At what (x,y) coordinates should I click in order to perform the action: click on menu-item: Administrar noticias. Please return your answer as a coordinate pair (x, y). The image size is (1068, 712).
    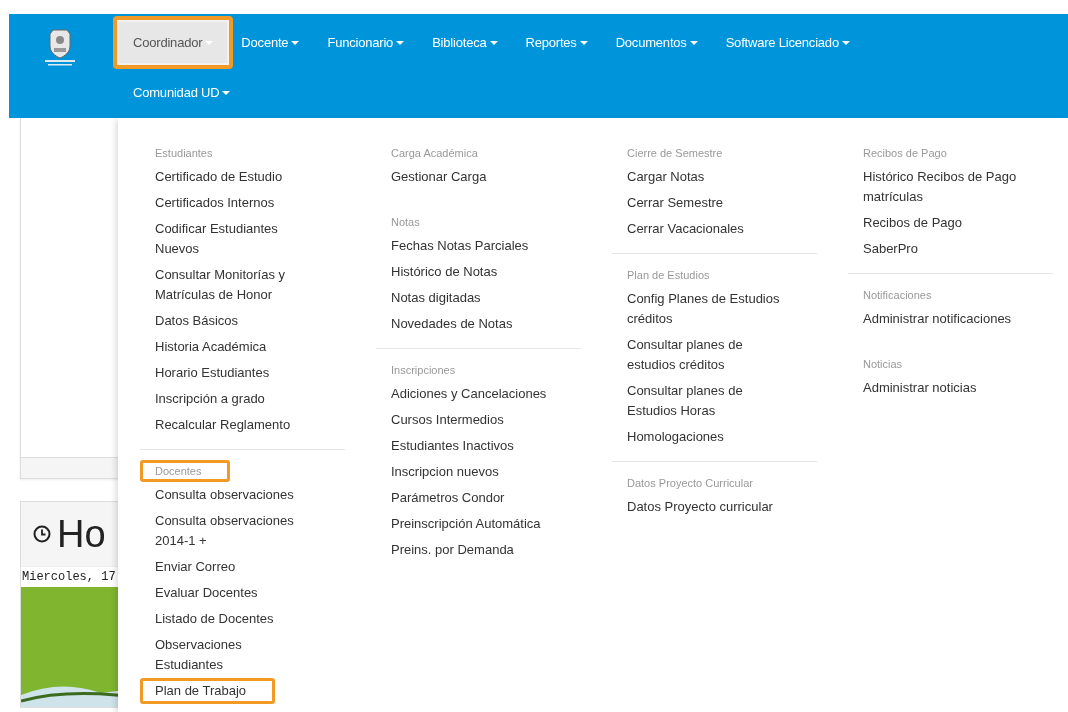
    Looking at the image, I should click on (920, 388).